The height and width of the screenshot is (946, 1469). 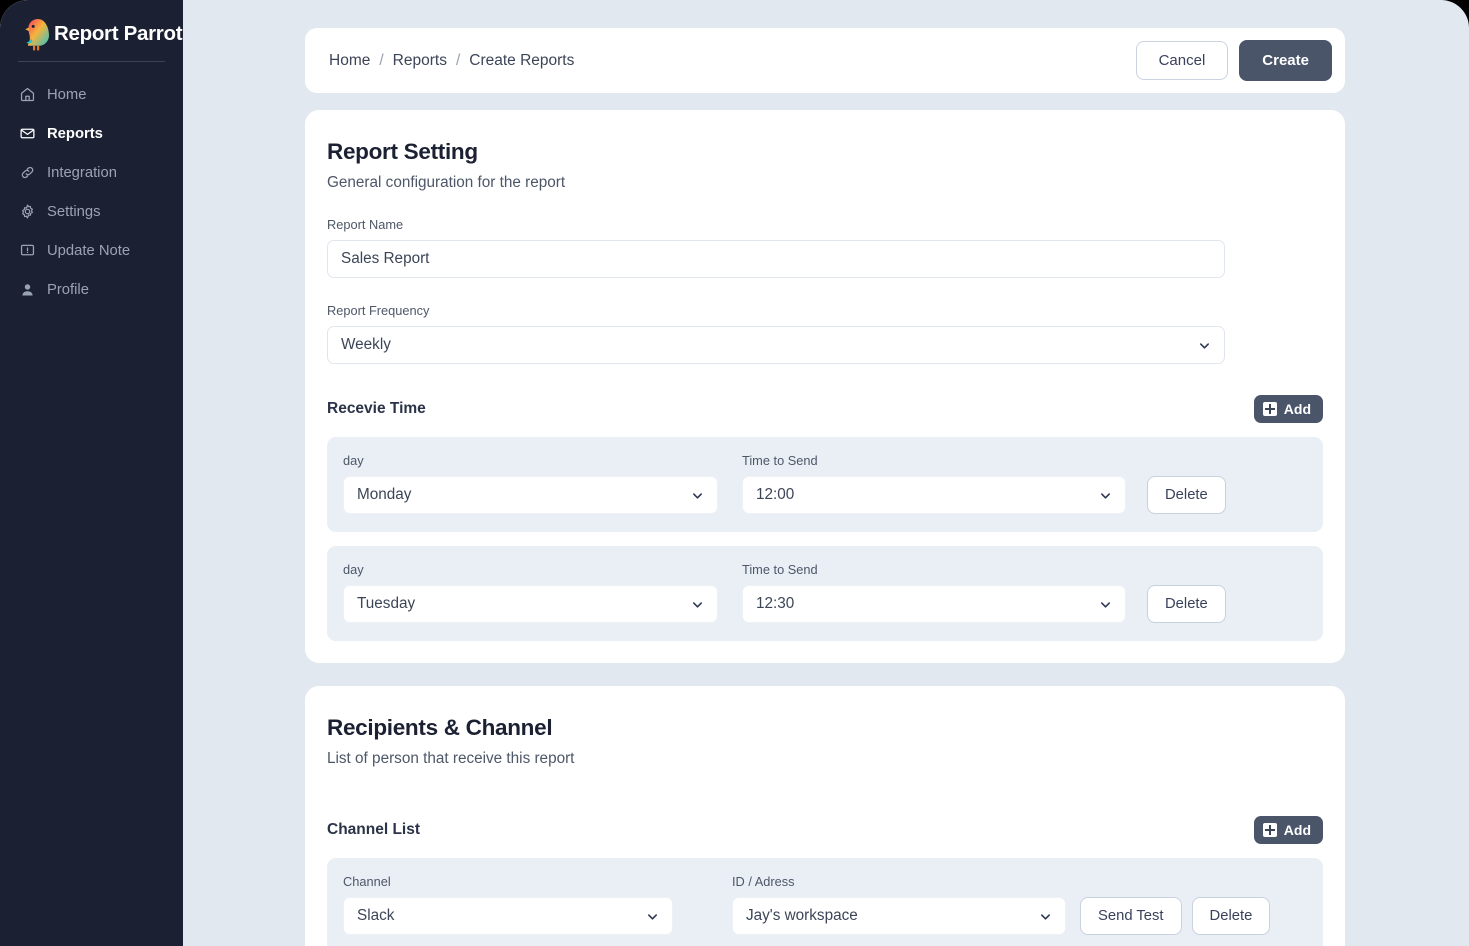 I want to click on sidebar-item-label: Settings, so click(x=74, y=211).